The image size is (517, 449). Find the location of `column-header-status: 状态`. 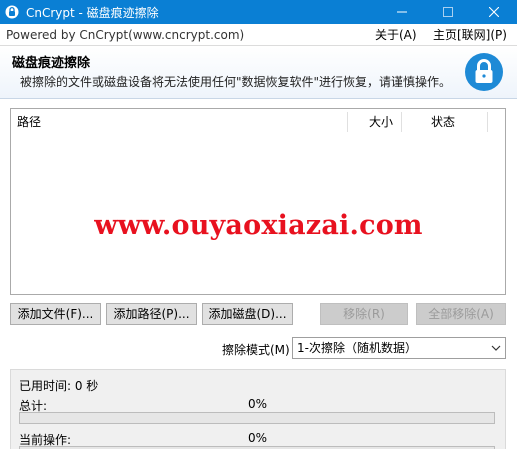

column-header-status: 状态 is located at coordinates (443, 122).